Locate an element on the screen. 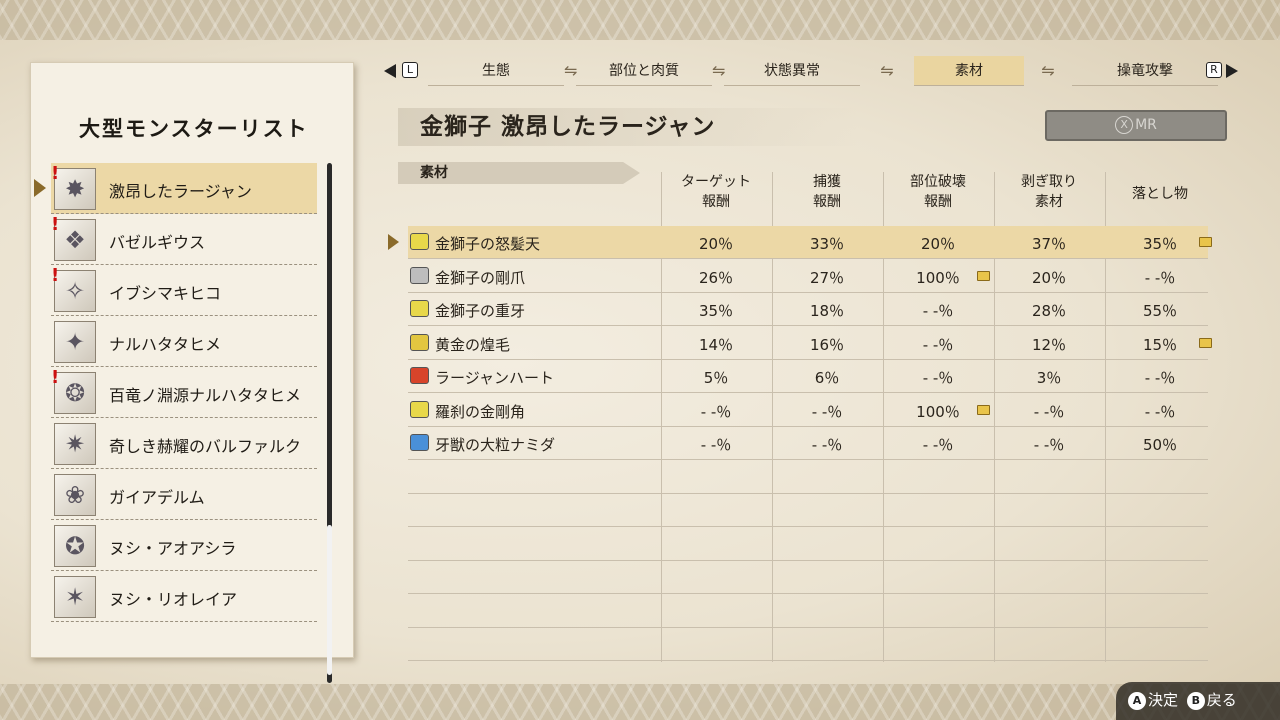 The height and width of the screenshot is (720, 1280). rate-cell: 26％ is located at coordinates (716, 277).